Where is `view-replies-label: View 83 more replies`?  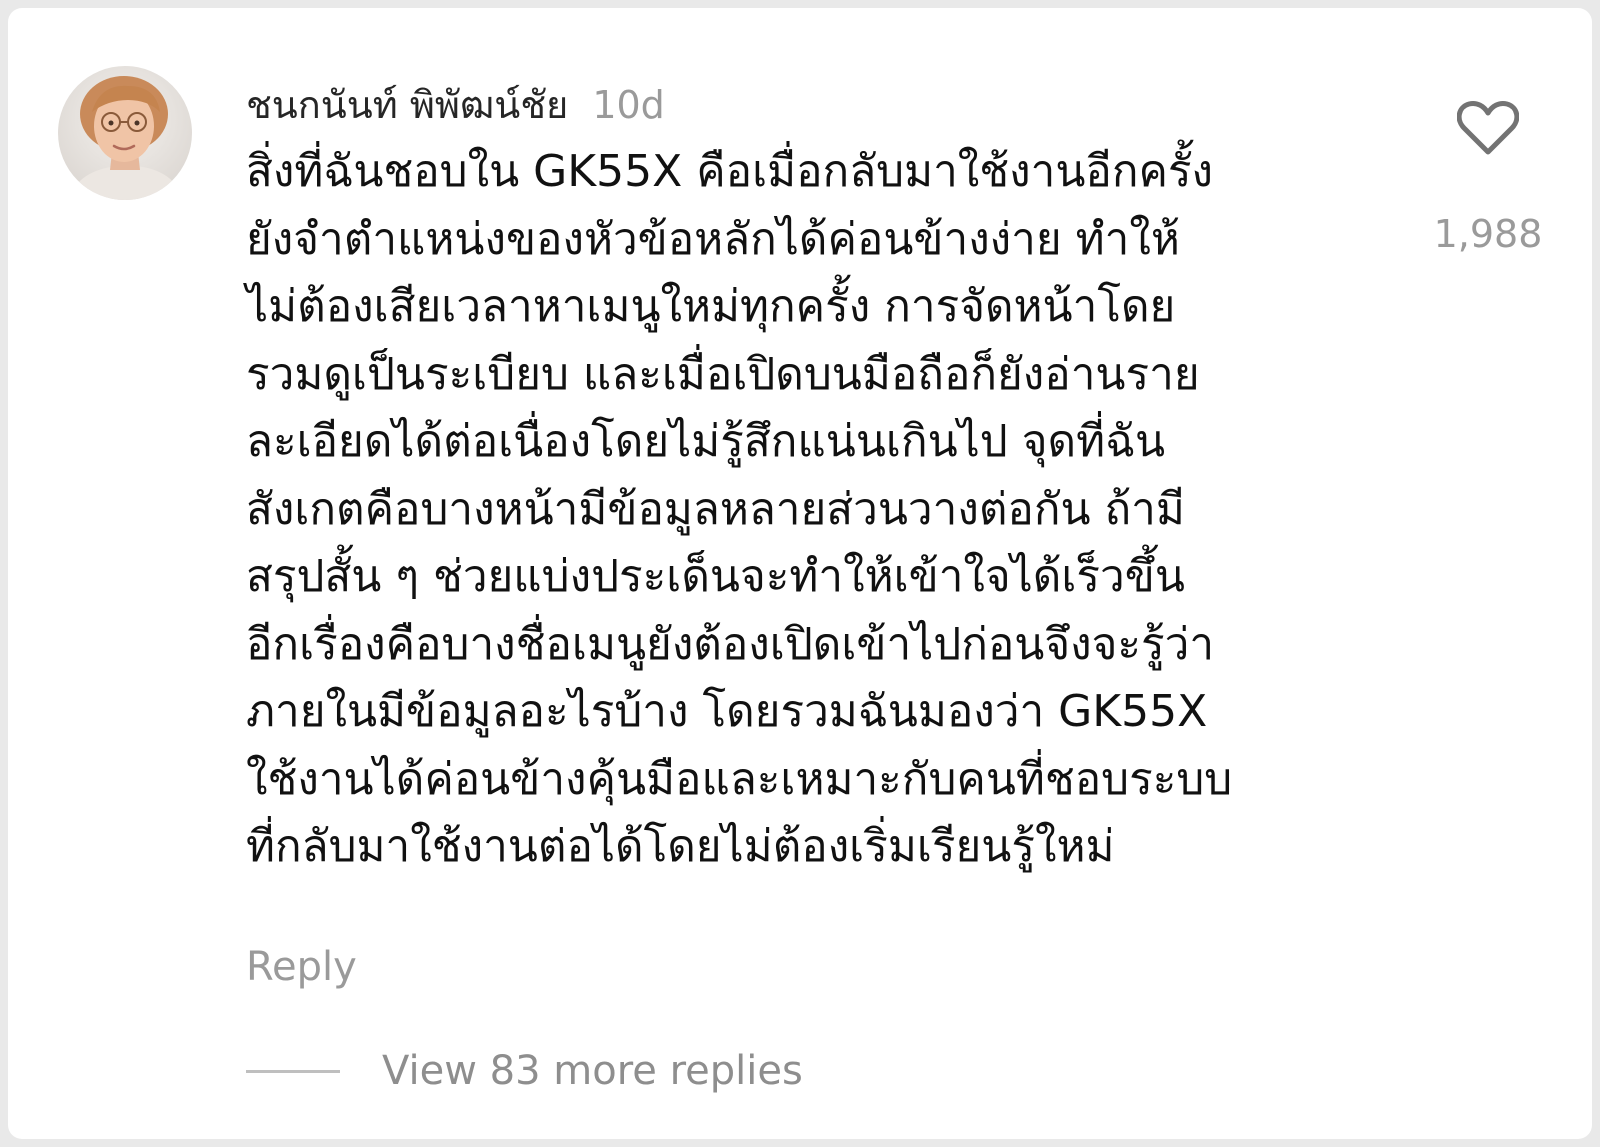
view-replies-label: View 83 more replies is located at coordinates (592, 1071).